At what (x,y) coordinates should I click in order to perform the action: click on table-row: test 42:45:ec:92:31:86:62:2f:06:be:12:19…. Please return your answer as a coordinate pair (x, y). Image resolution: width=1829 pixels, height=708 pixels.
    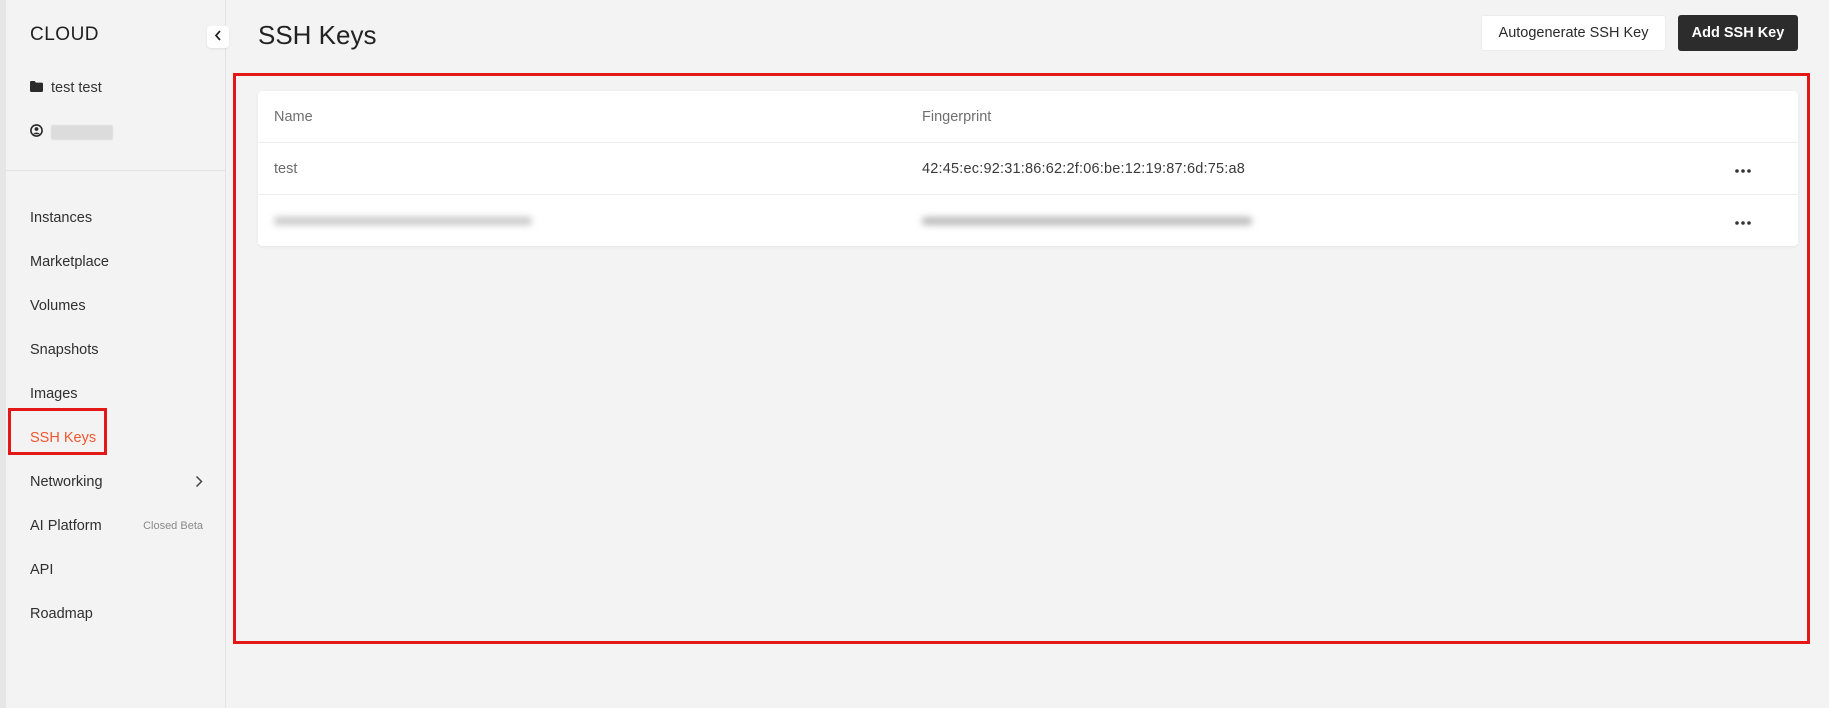
    Looking at the image, I should click on (1028, 169).